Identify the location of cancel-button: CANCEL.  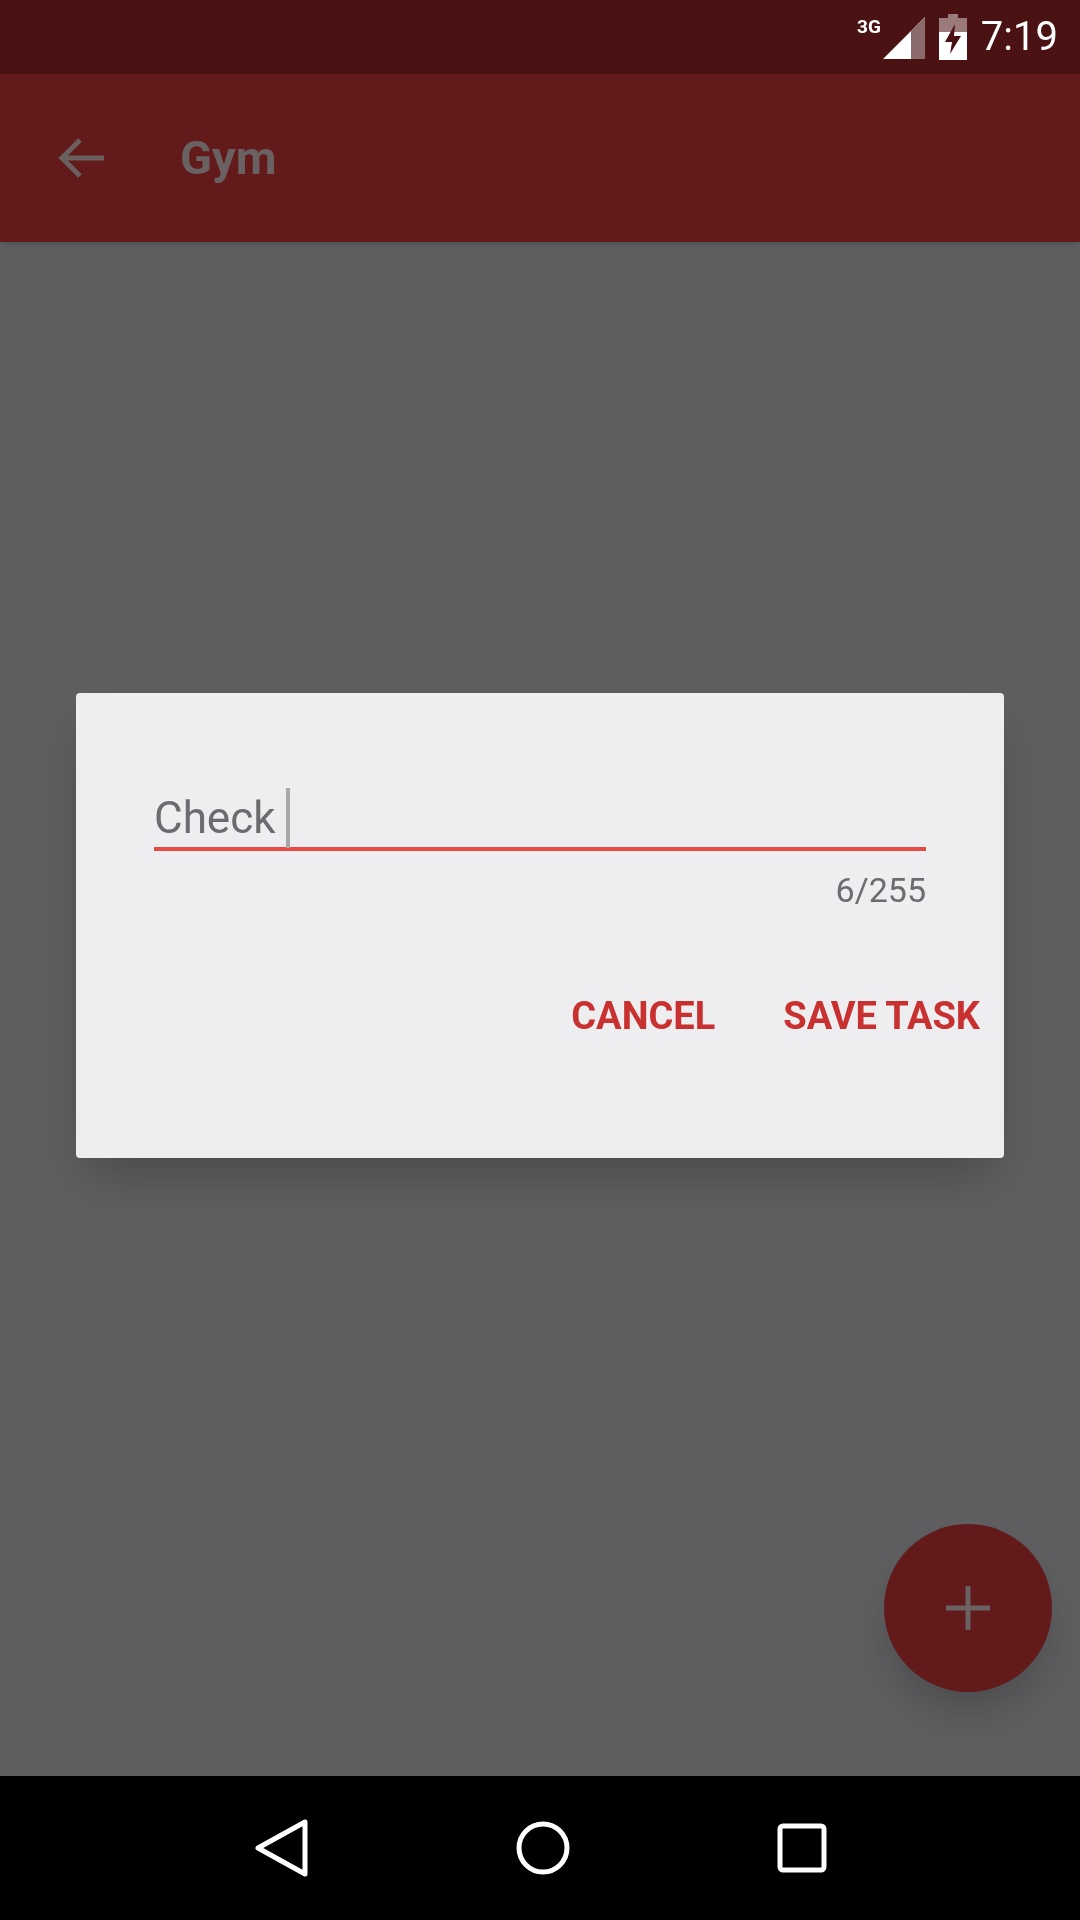
(643, 1016).